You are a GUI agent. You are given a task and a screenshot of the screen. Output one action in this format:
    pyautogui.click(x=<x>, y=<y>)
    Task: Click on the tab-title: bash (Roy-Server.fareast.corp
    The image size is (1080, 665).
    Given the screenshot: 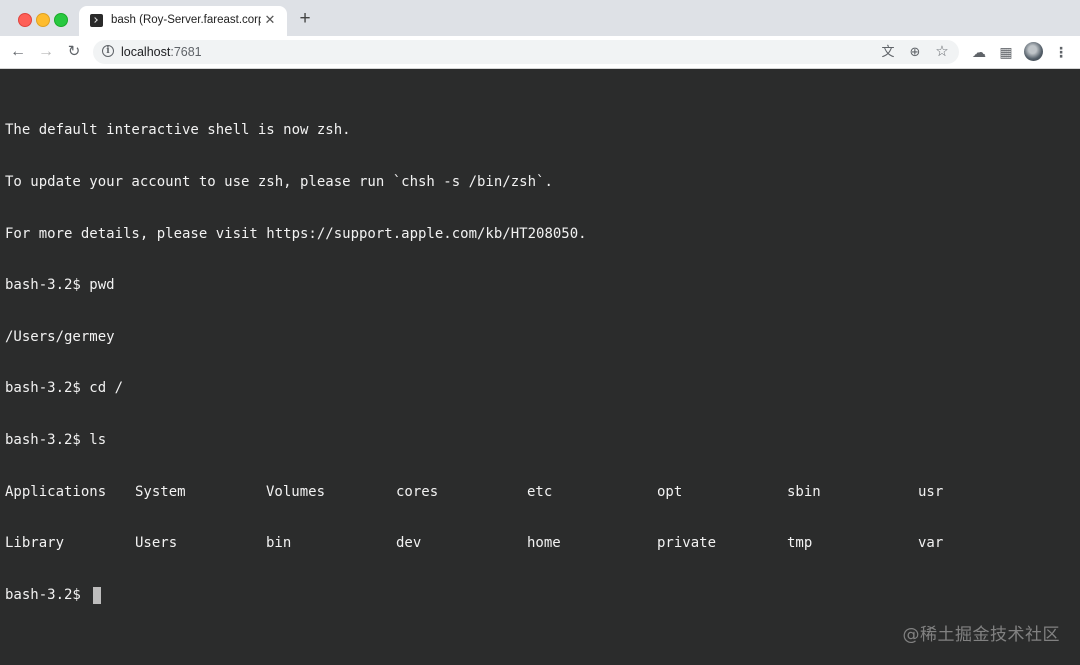 What is the action you would take?
    pyautogui.click(x=186, y=20)
    